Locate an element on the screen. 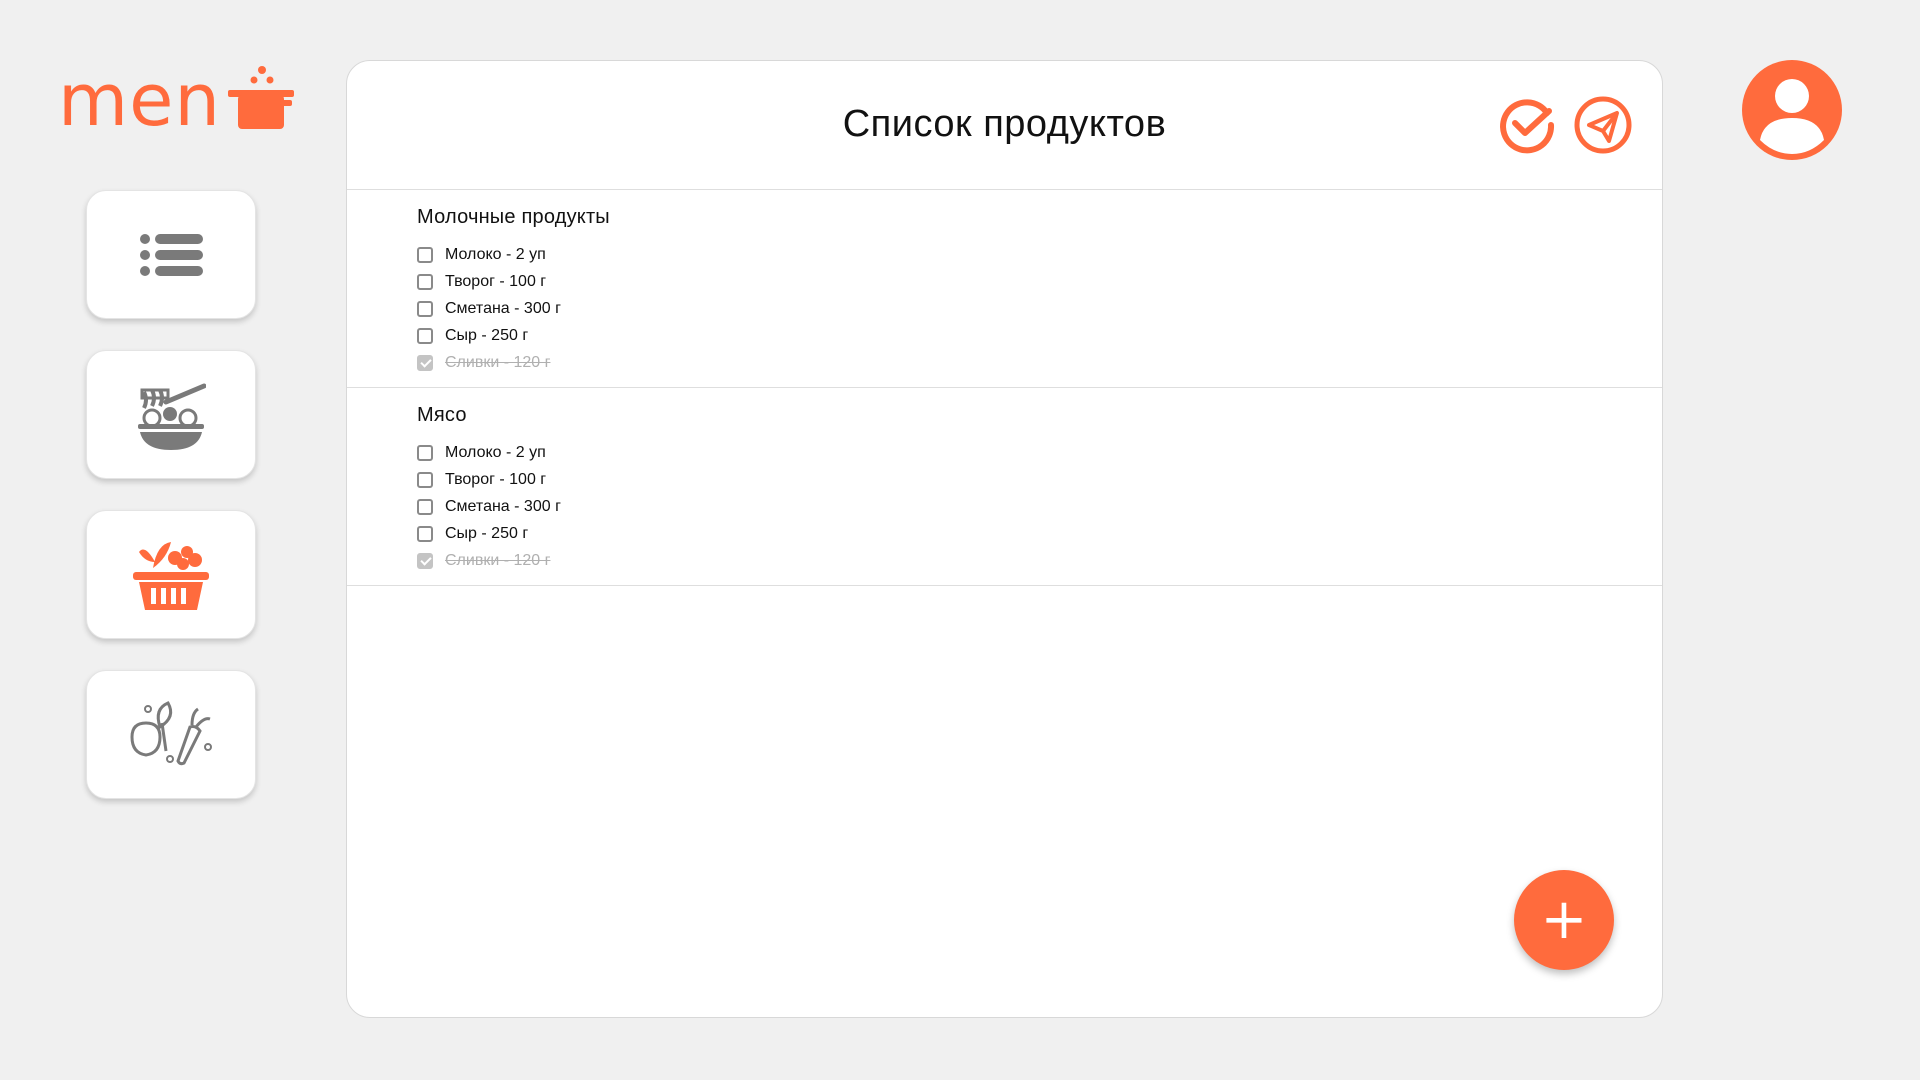 This screenshot has height=1080, width=1920. logo-text: men is located at coordinates (140, 100).